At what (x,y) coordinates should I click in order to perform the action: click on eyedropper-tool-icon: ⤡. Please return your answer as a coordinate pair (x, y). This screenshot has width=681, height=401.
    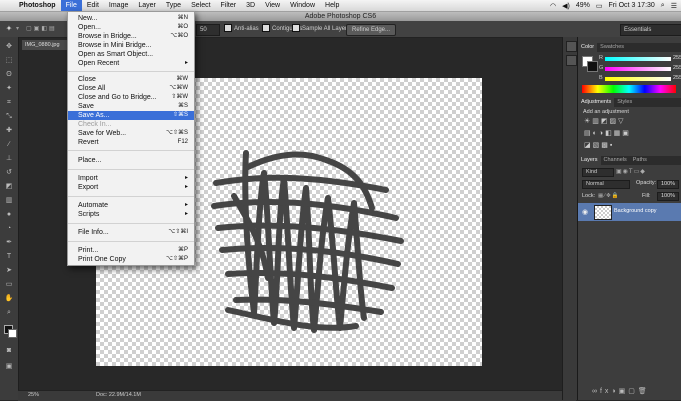
    Looking at the image, I should click on (9, 117).